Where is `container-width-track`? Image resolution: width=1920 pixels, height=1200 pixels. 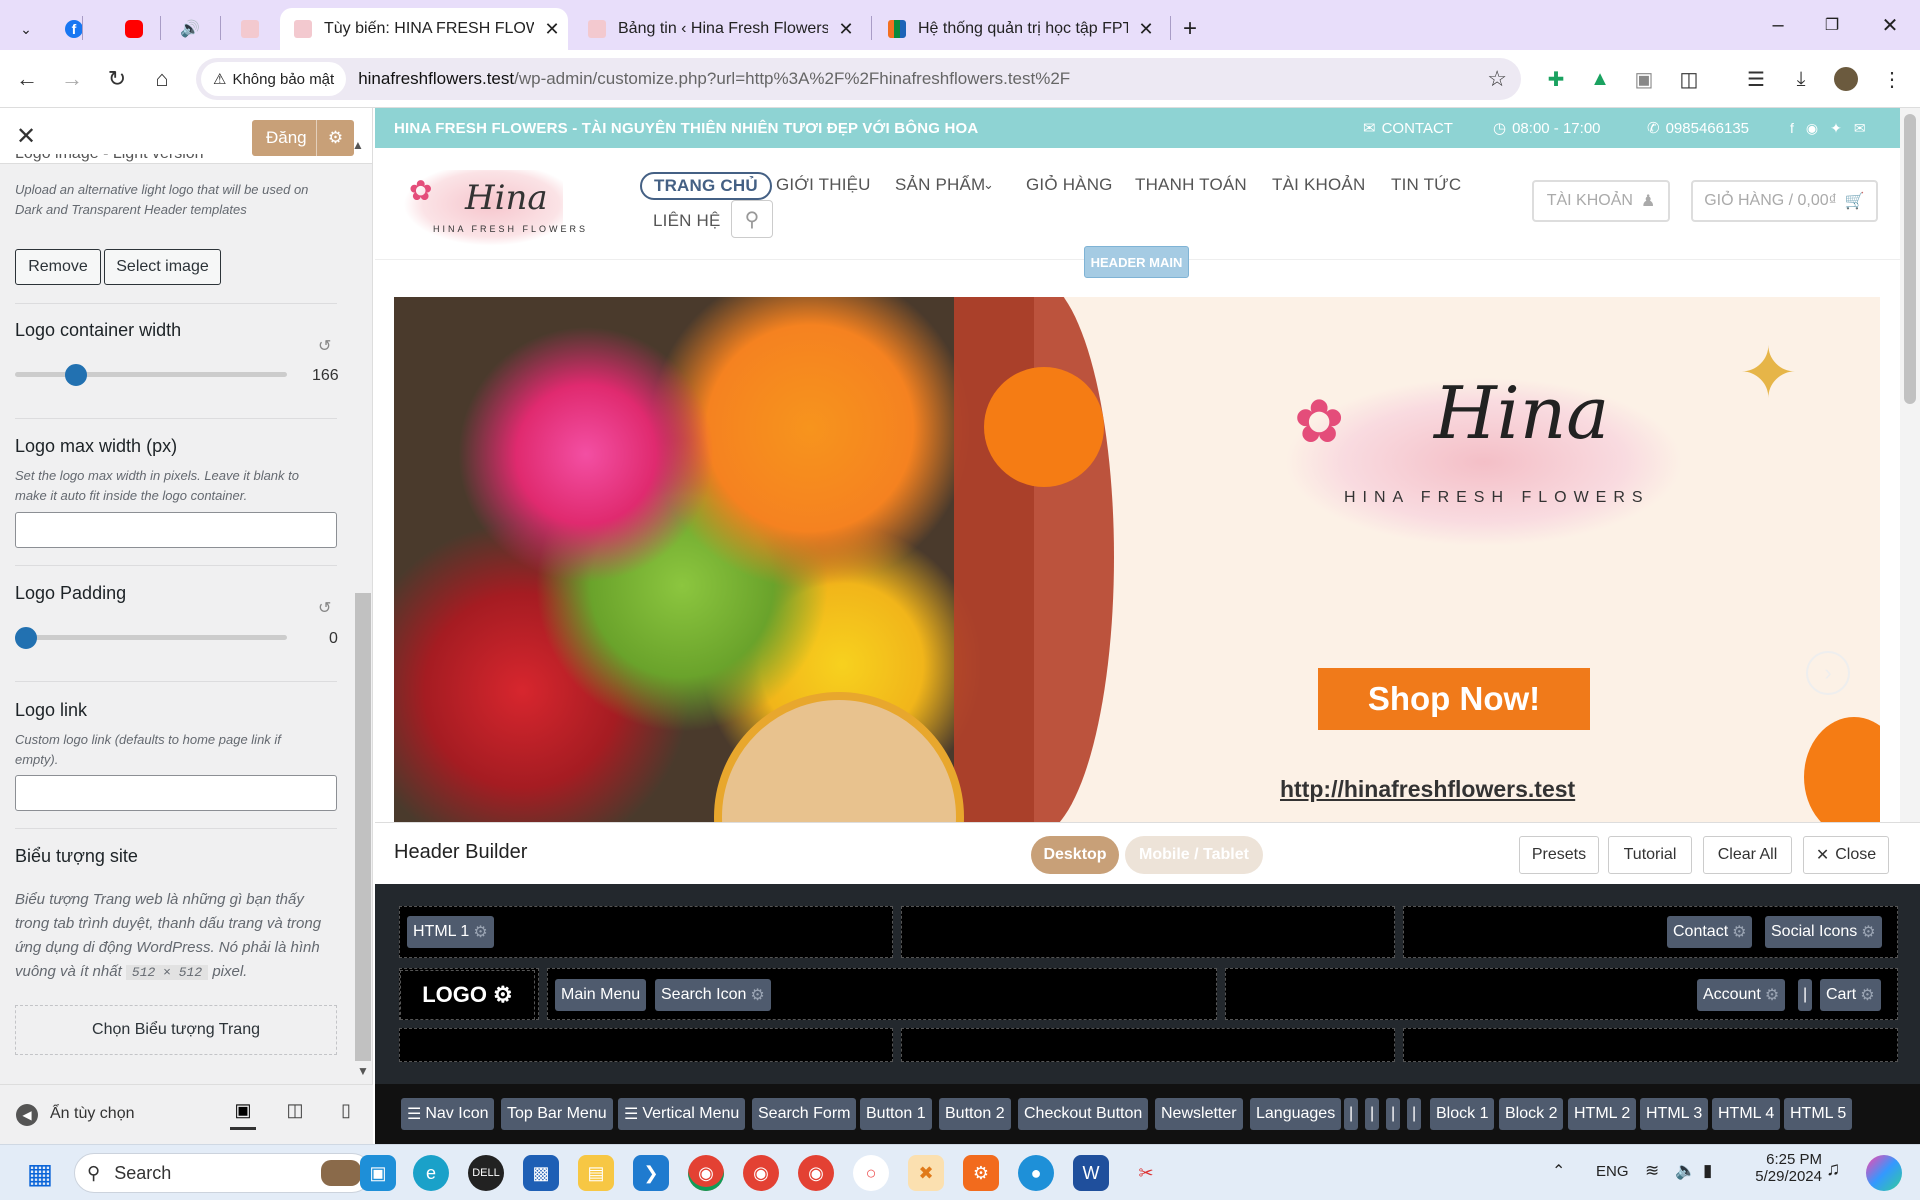 container-width-track is located at coordinates (151, 374).